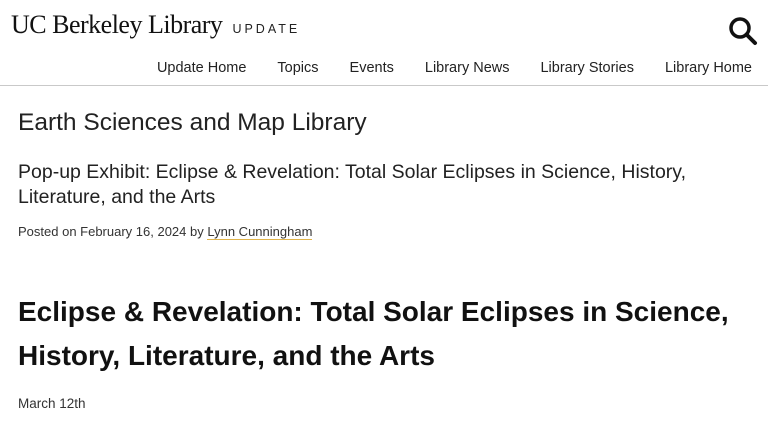 The height and width of the screenshot is (432, 768). I want to click on search-button, so click(743, 31).